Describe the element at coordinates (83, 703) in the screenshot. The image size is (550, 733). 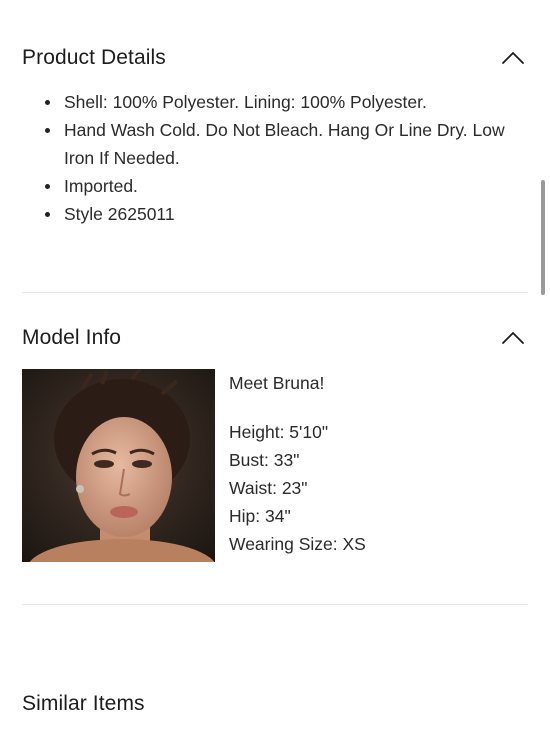
I see `similar-items-title: Similar Items` at that location.